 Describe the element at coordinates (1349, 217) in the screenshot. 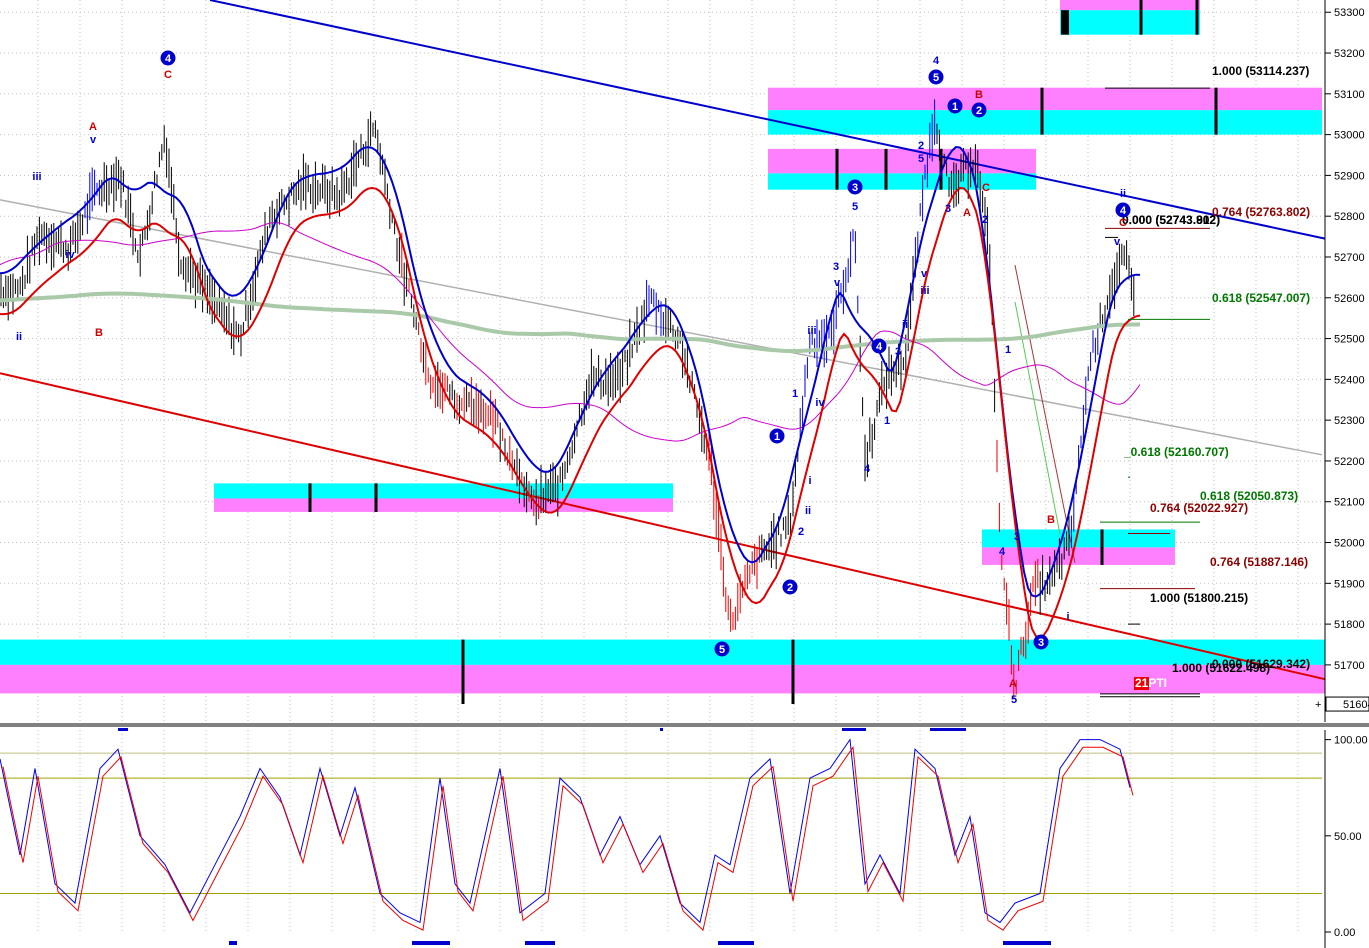

I see `price-tick-label: 52800` at that location.